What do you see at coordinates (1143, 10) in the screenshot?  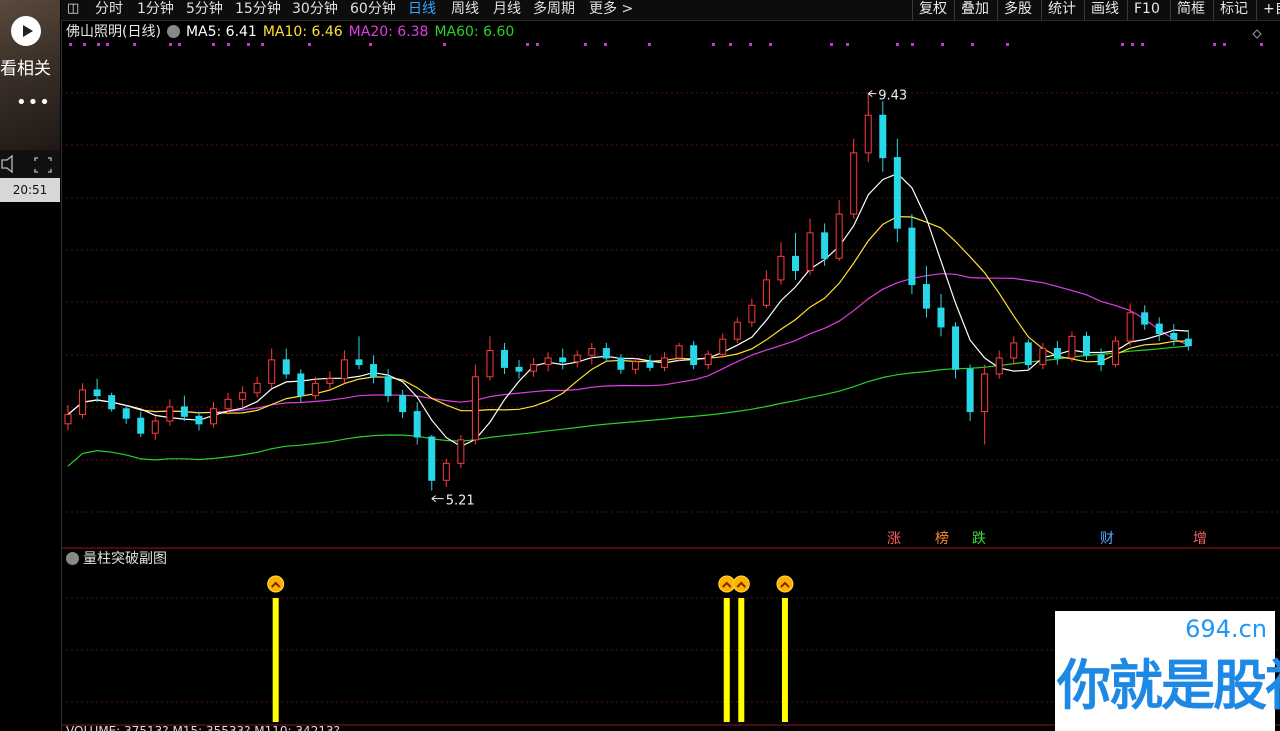 I see `btn-f10: F10` at bounding box center [1143, 10].